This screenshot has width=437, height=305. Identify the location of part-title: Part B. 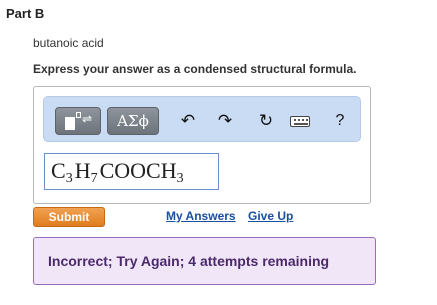
(25, 13).